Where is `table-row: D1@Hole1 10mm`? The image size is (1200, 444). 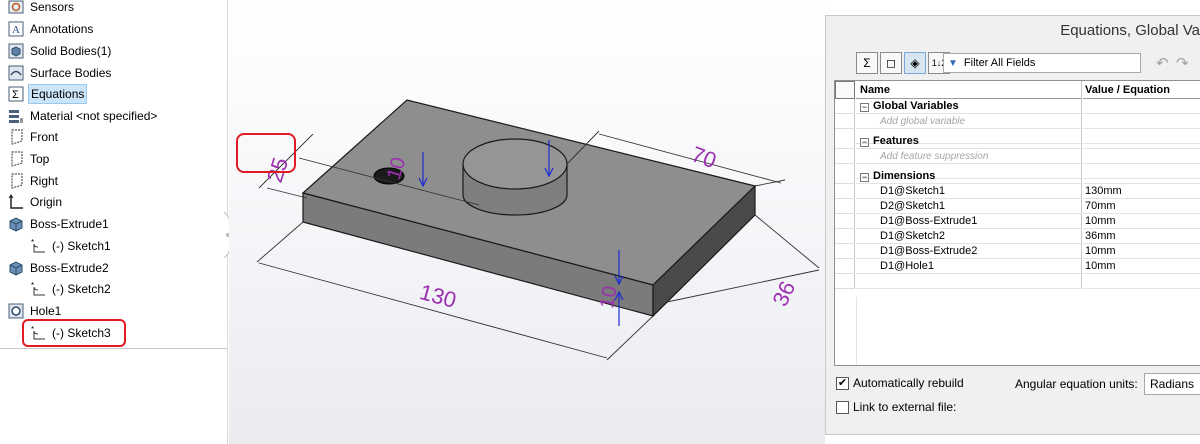 table-row: D1@Hole1 10mm is located at coordinates (1017, 266).